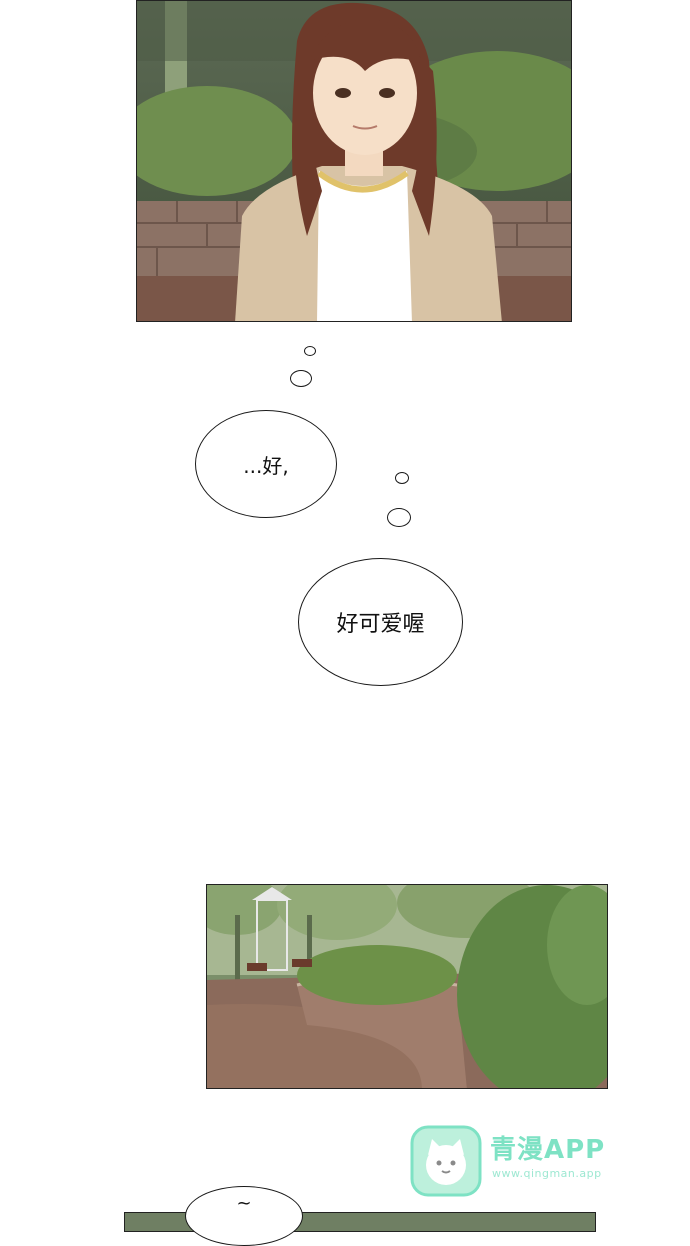 Image resolution: width=690 pixels, height=1246 pixels. I want to click on speech-bubble-second: 好可爱喔, so click(380, 622).